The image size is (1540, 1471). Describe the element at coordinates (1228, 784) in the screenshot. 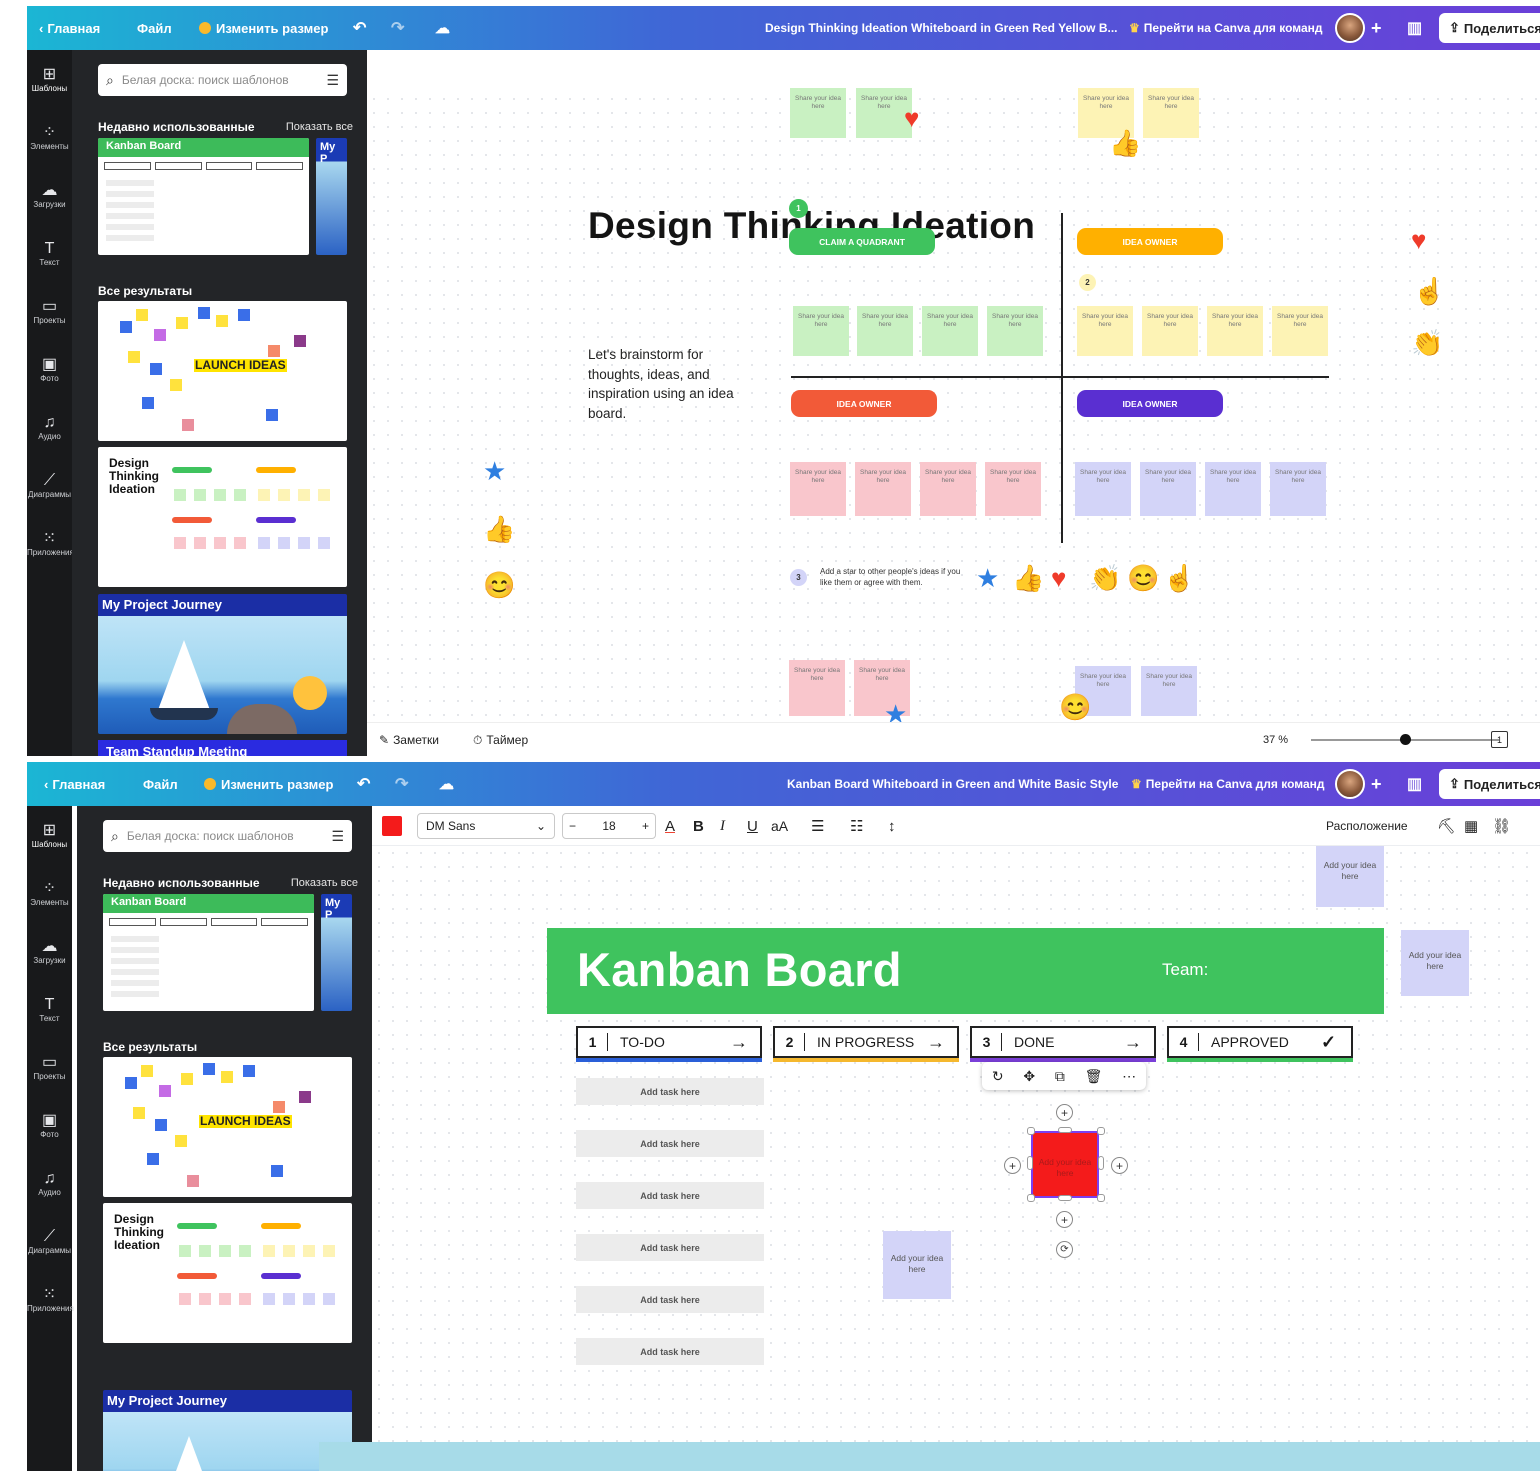

I see `canva-teams-link: ♛ Перейти на Canva для команд` at that location.